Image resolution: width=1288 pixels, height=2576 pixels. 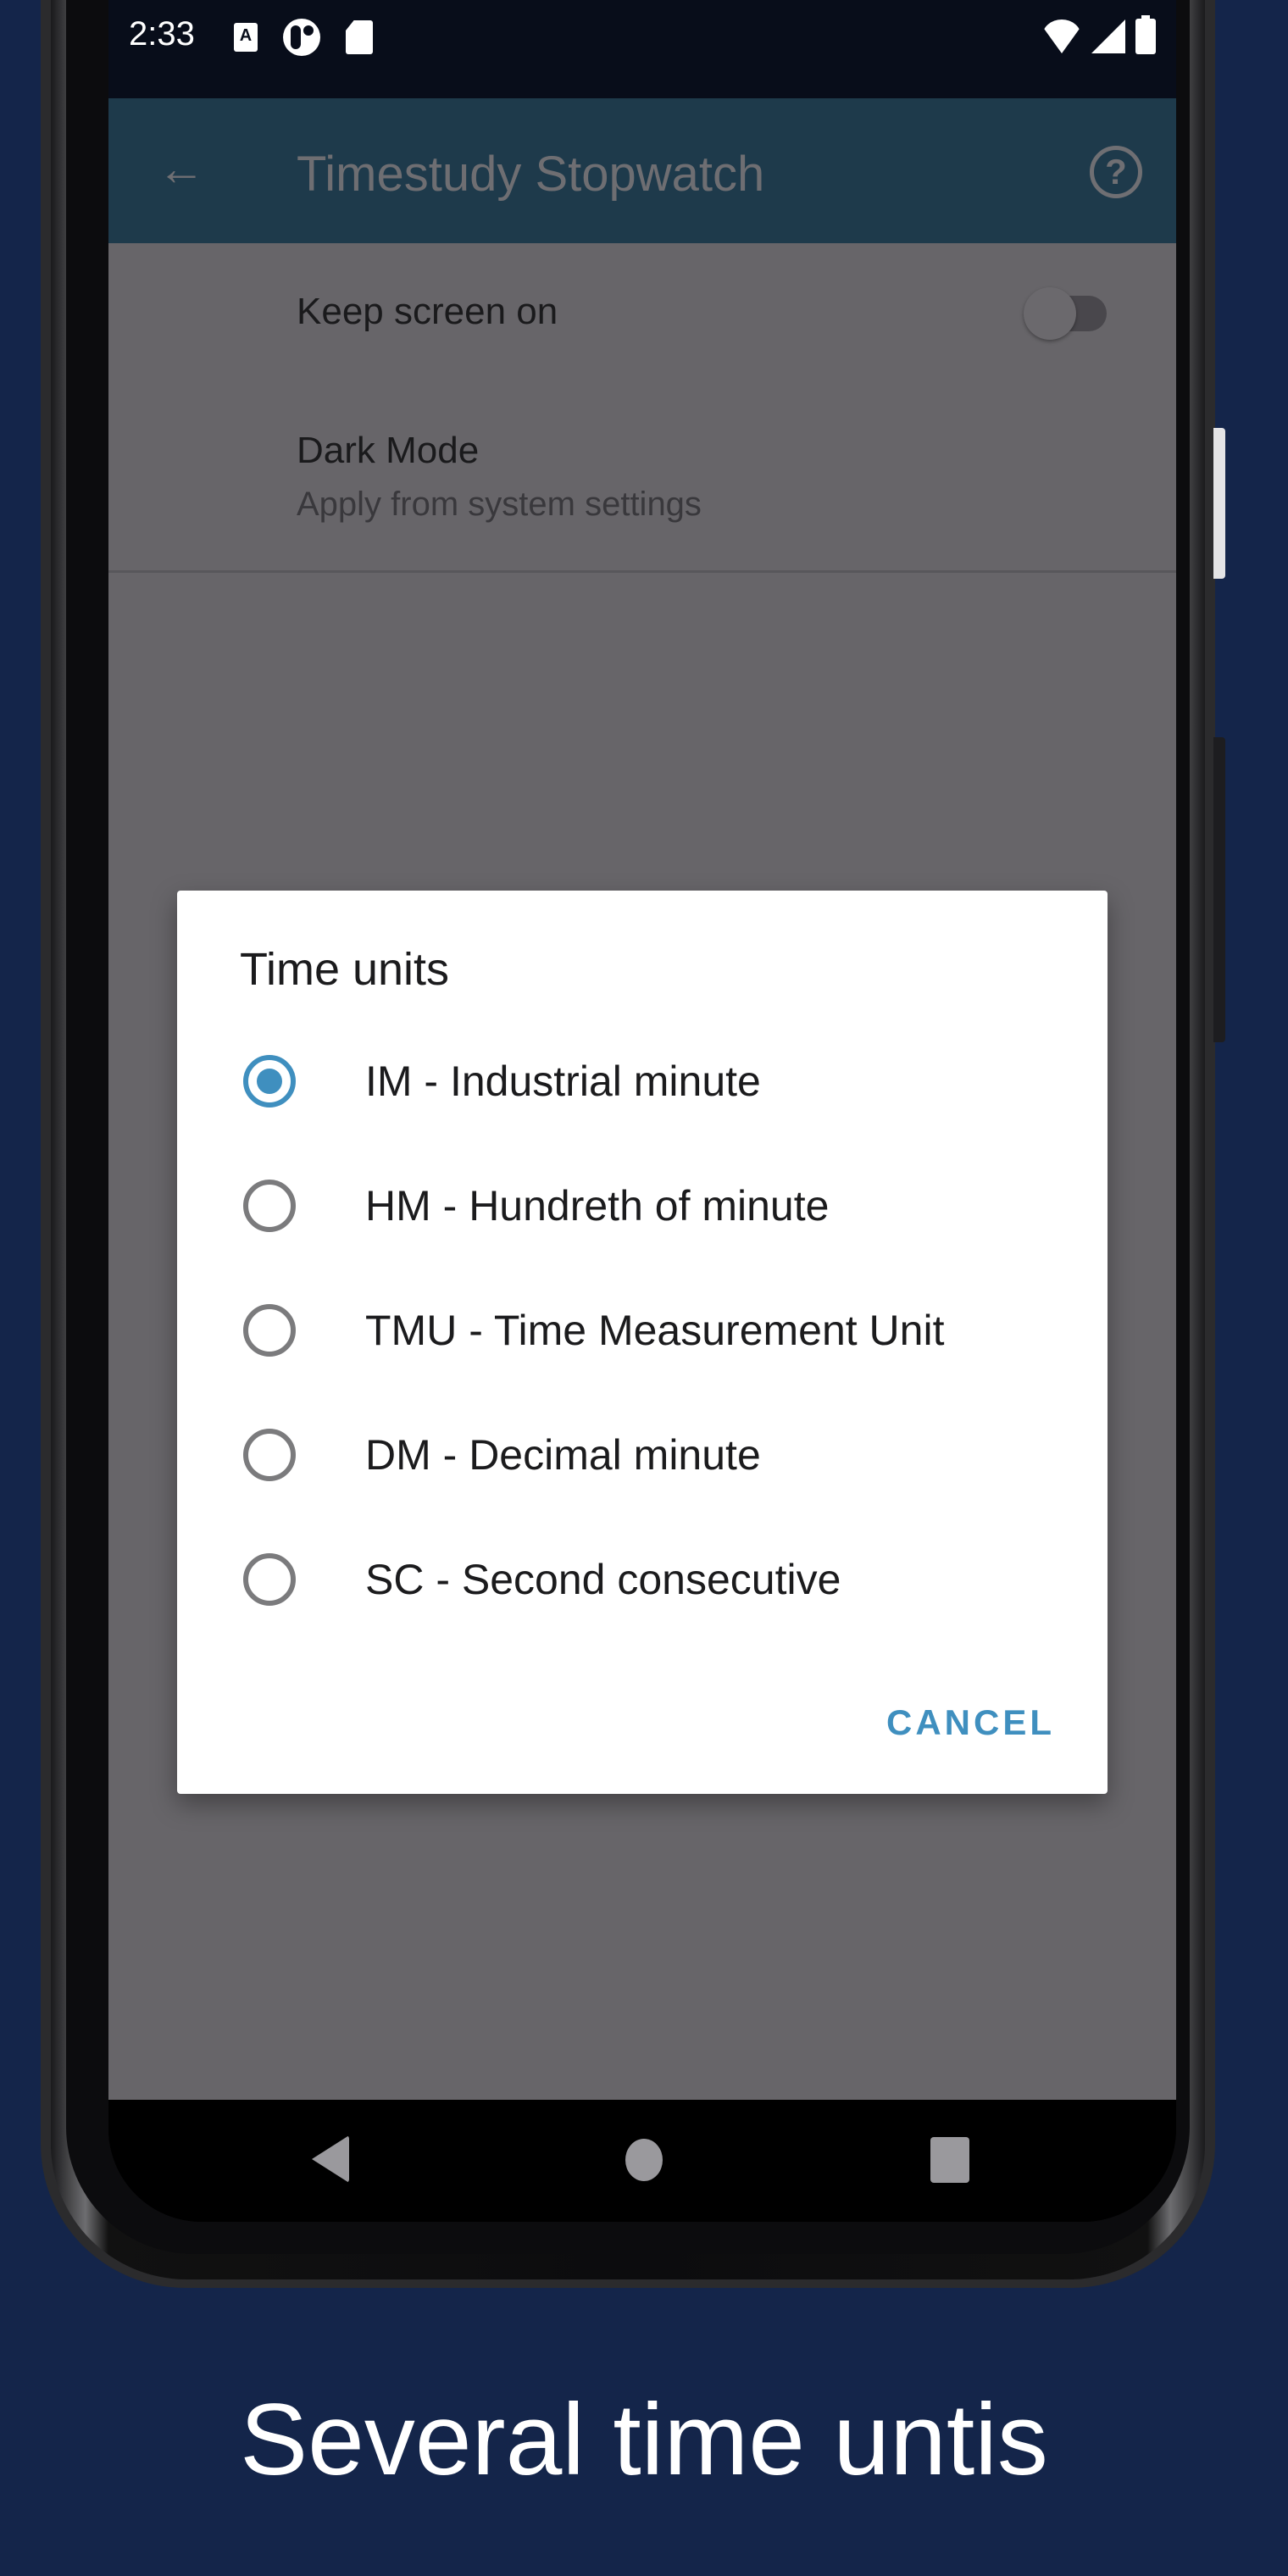 I want to click on sd-card-icon, so click(x=359, y=37).